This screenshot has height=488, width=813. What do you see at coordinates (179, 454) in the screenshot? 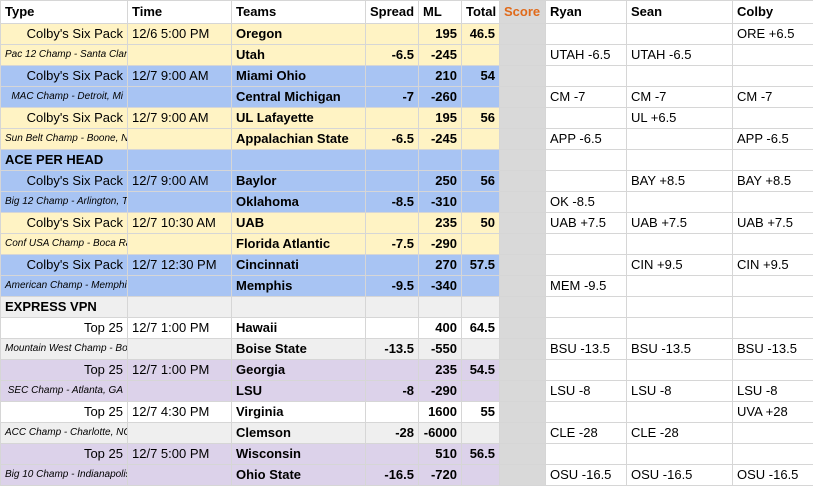
I see `time-cell: 12/7 5:00 PM` at bounding box center [179, 454].